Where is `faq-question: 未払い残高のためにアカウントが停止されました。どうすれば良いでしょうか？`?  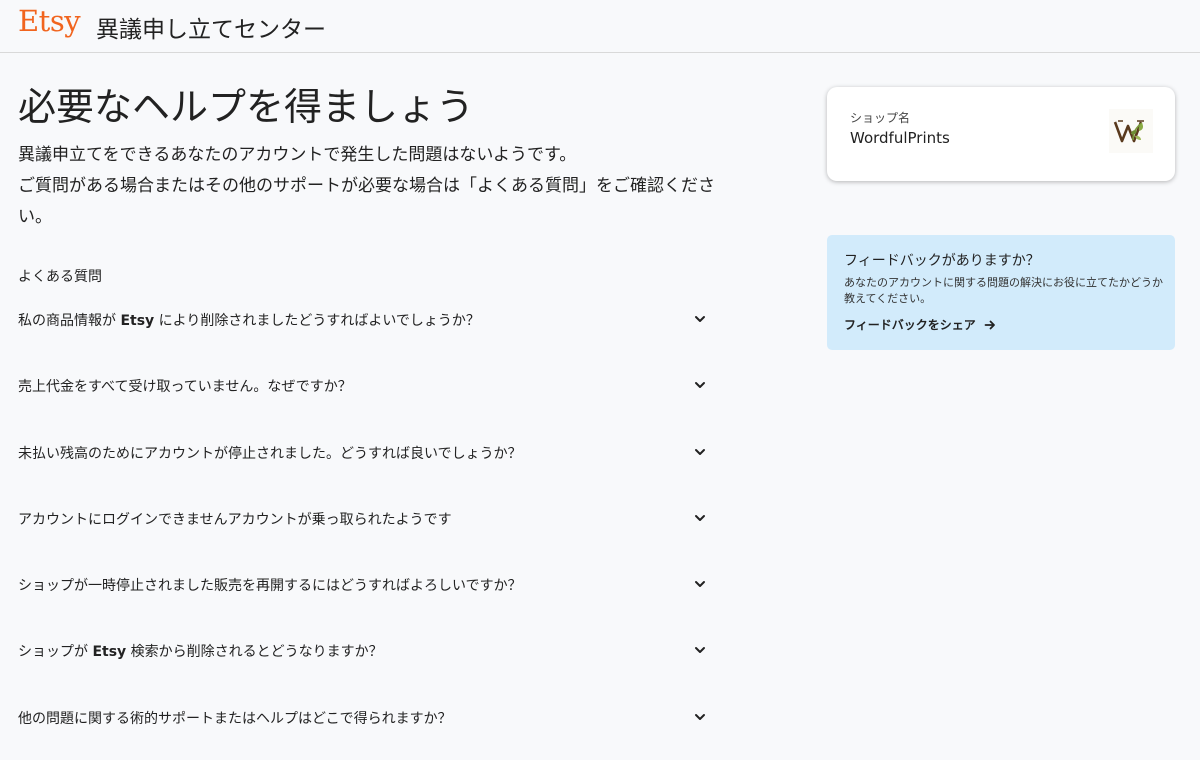
faq-question: 未払い残高のためにアカウントが停止されました。どうすれば良いでしょうか？ is located at coordinates (270, 453).